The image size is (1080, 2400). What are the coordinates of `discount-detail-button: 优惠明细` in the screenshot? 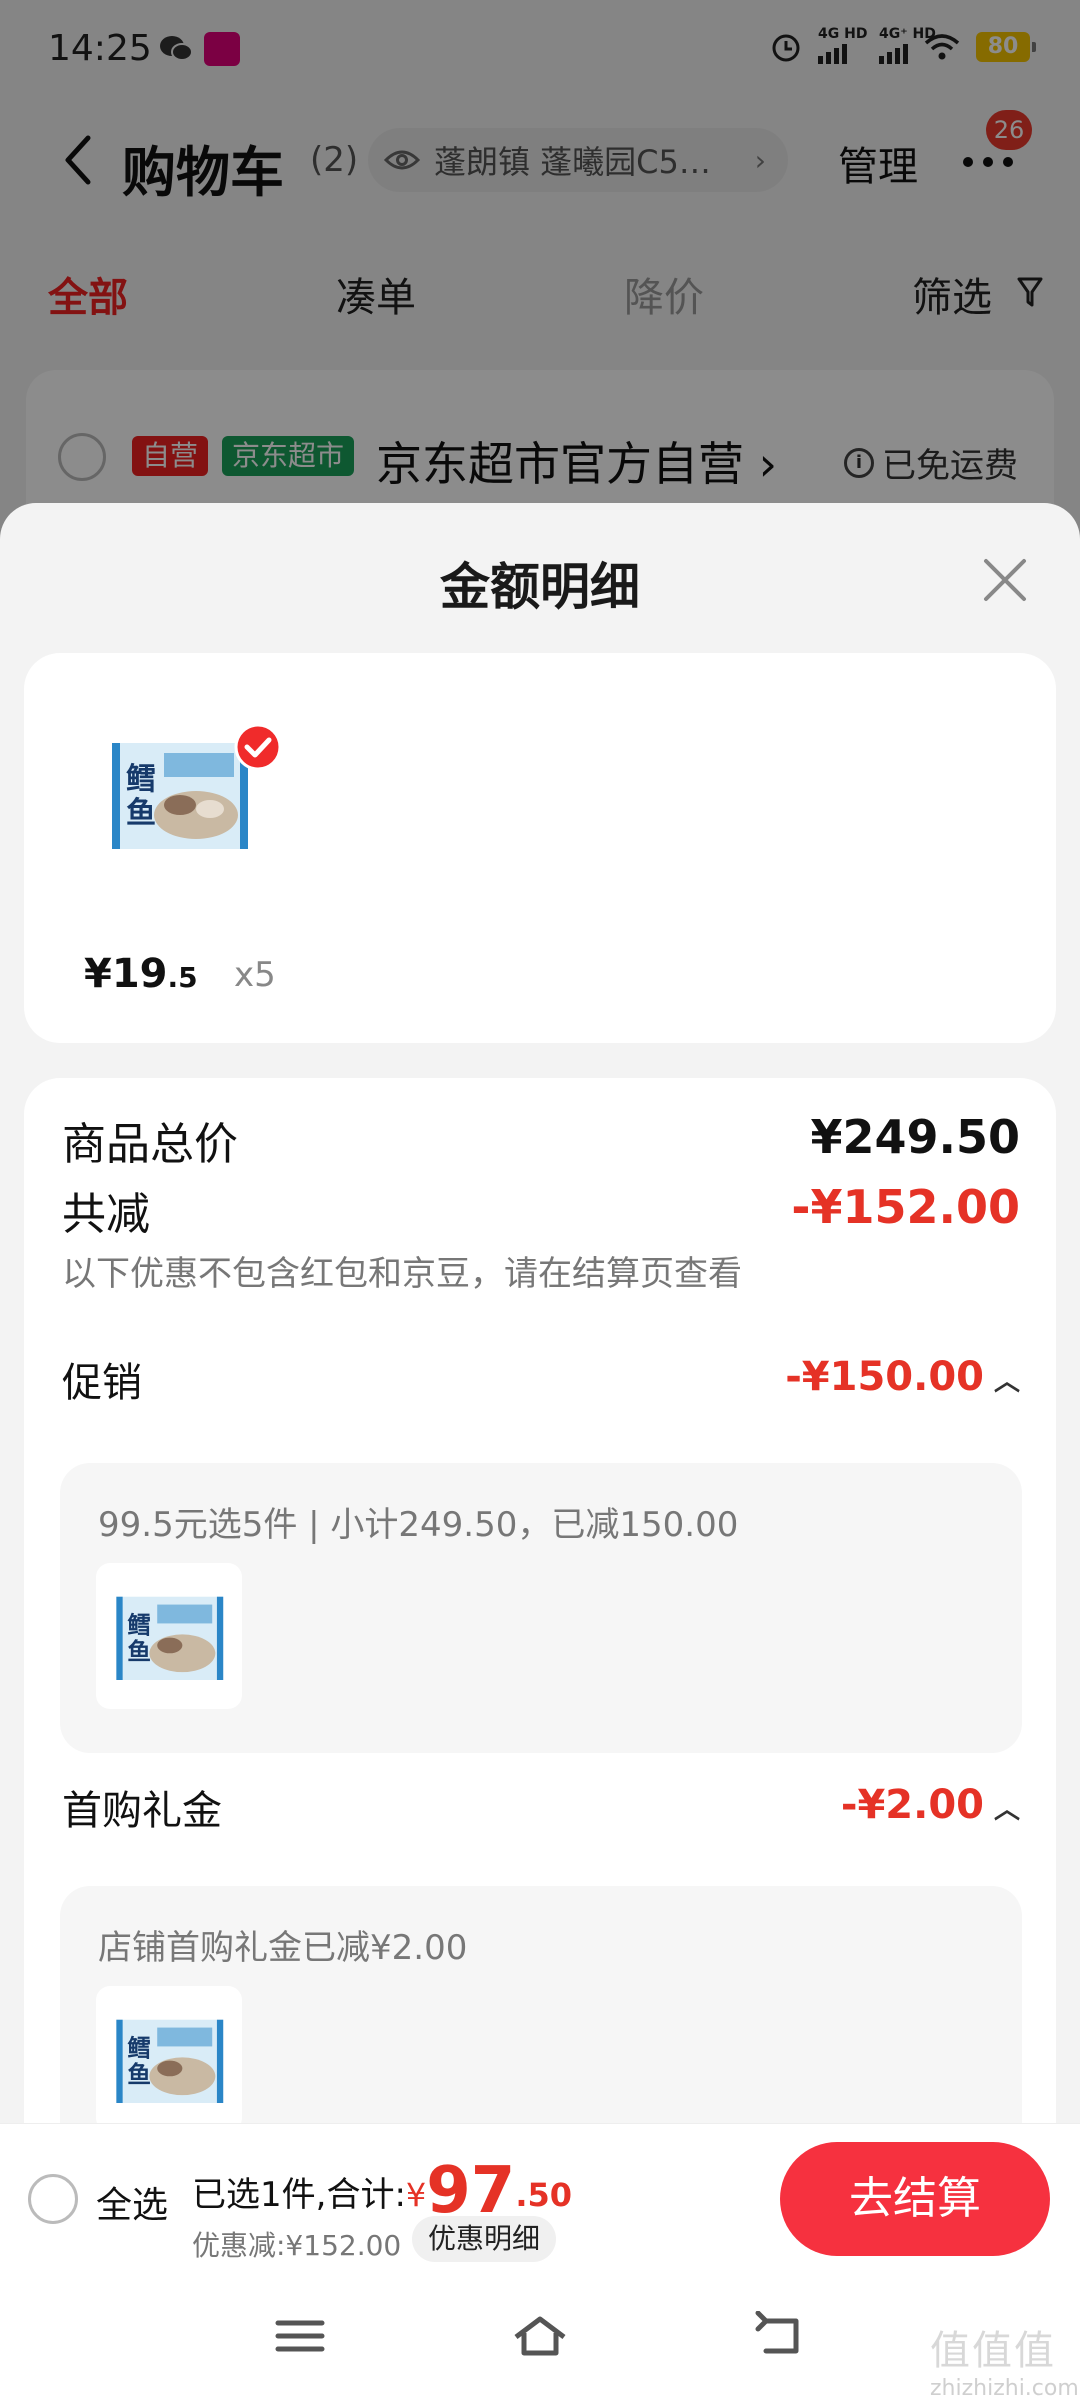 It's located at (484, 2239).